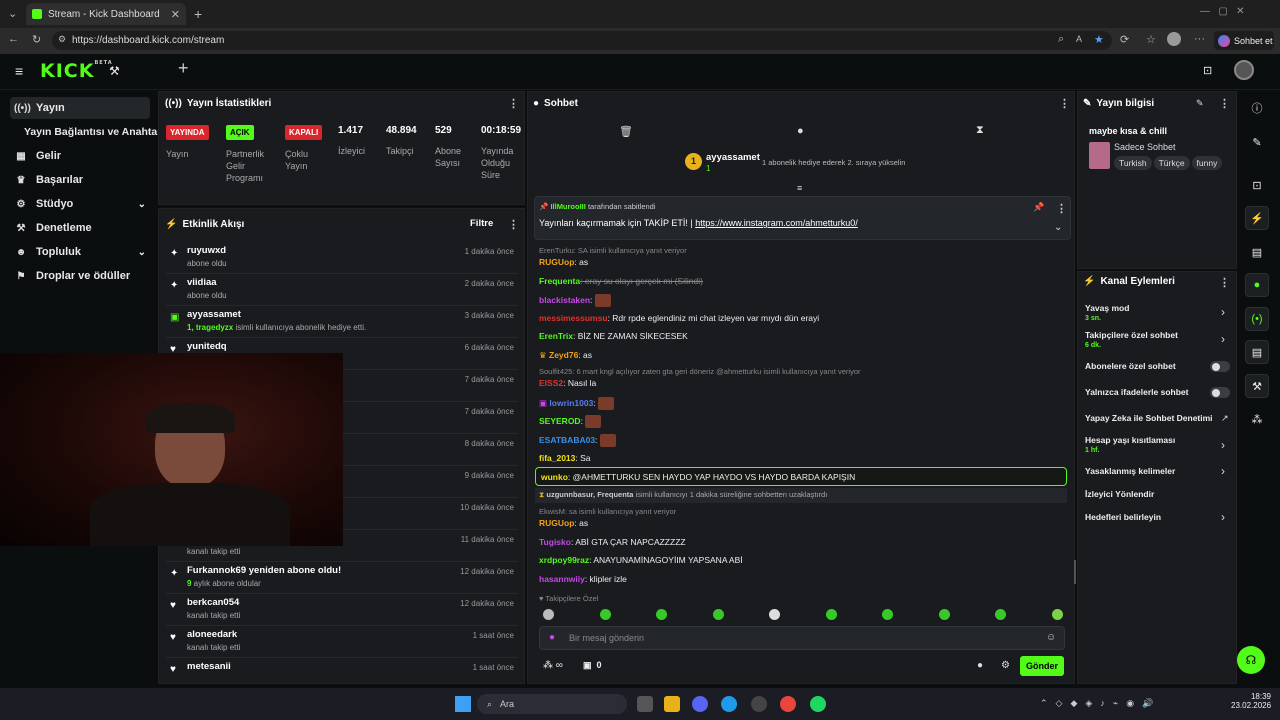 The width and height of the screenshot is (1280, 720). Describe the element at coordinates (1124, 39) in the screenshot. I see `extensions-icon: ⟳` at that location.